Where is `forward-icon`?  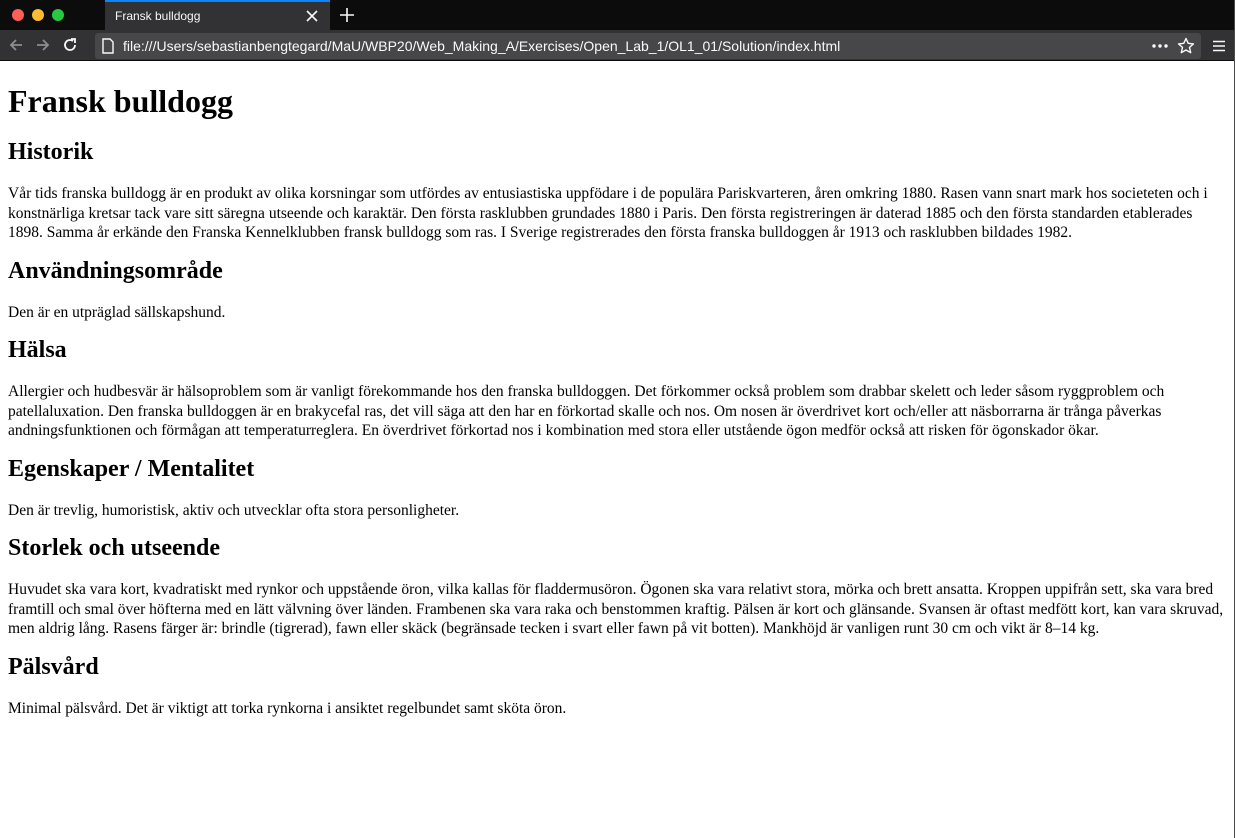 forward-icon is located at coordinates (43, 45).